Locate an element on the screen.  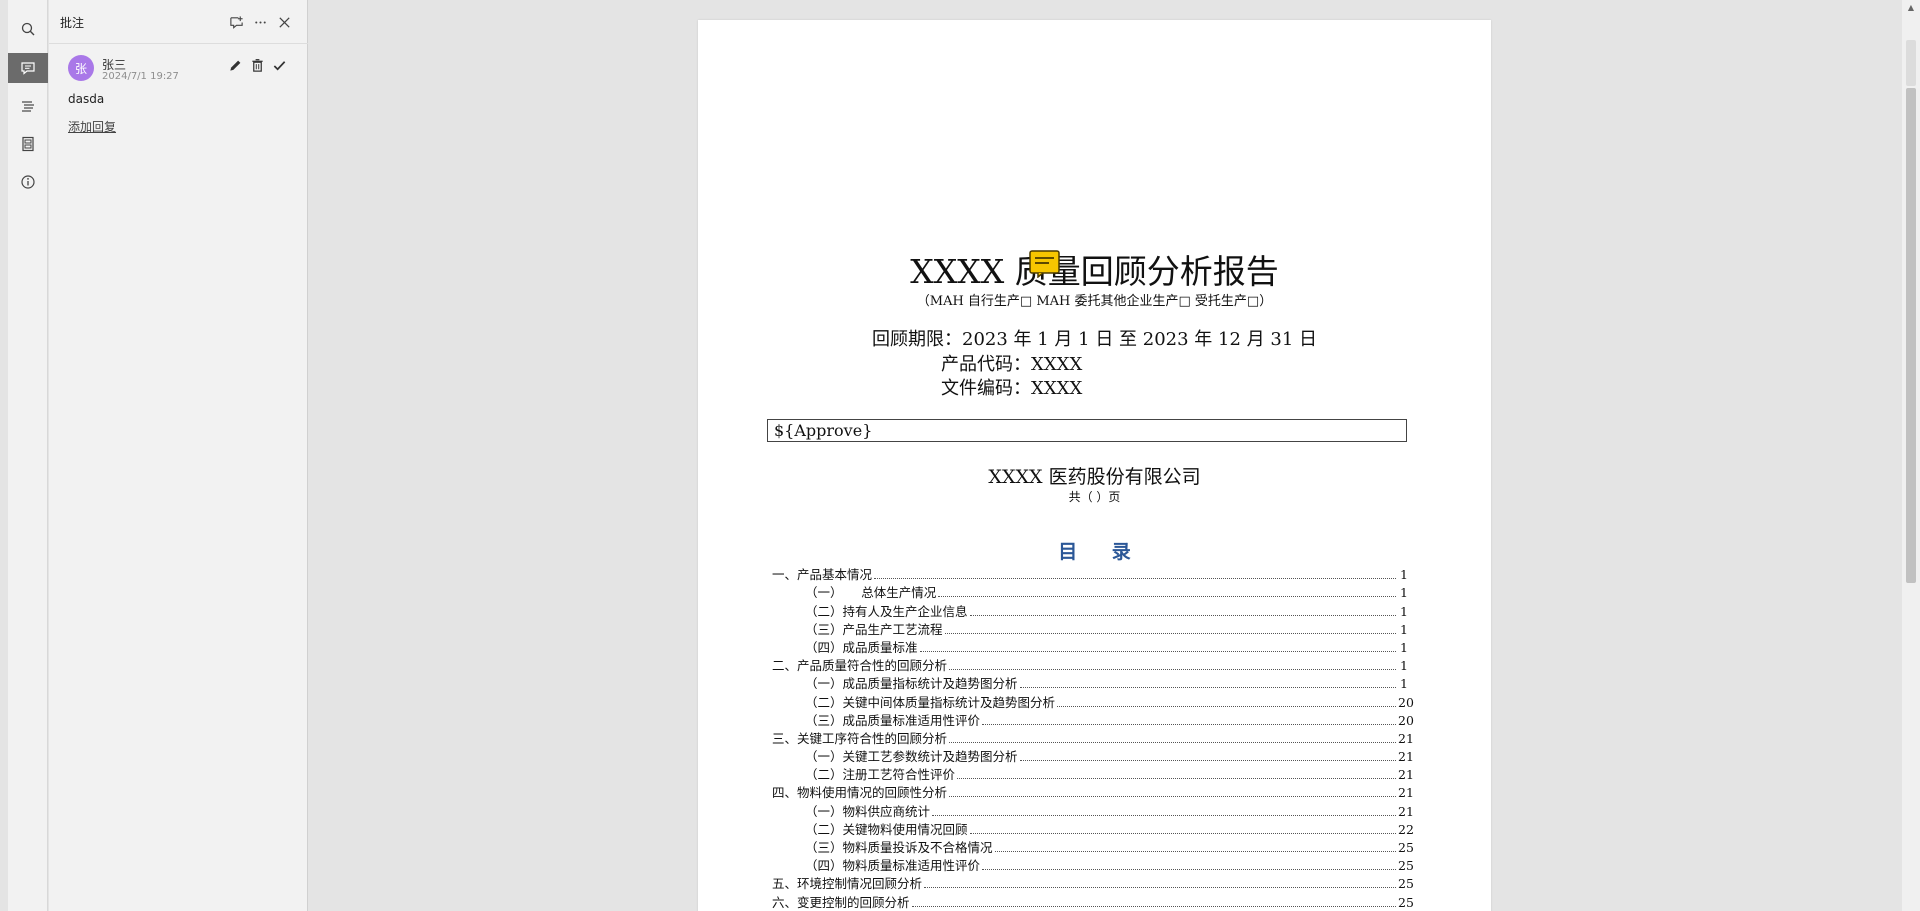
close-panel-button is located at coordinates (284, 22).